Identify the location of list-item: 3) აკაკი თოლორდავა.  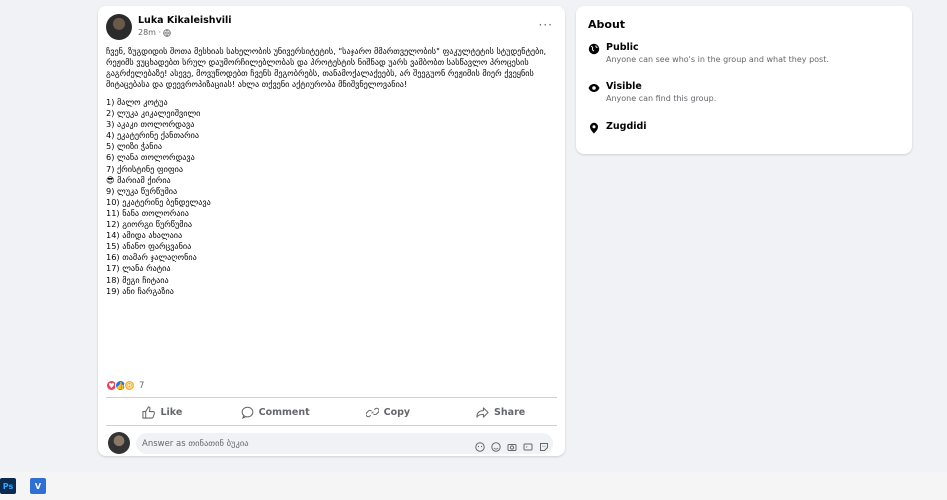
(150, 124).